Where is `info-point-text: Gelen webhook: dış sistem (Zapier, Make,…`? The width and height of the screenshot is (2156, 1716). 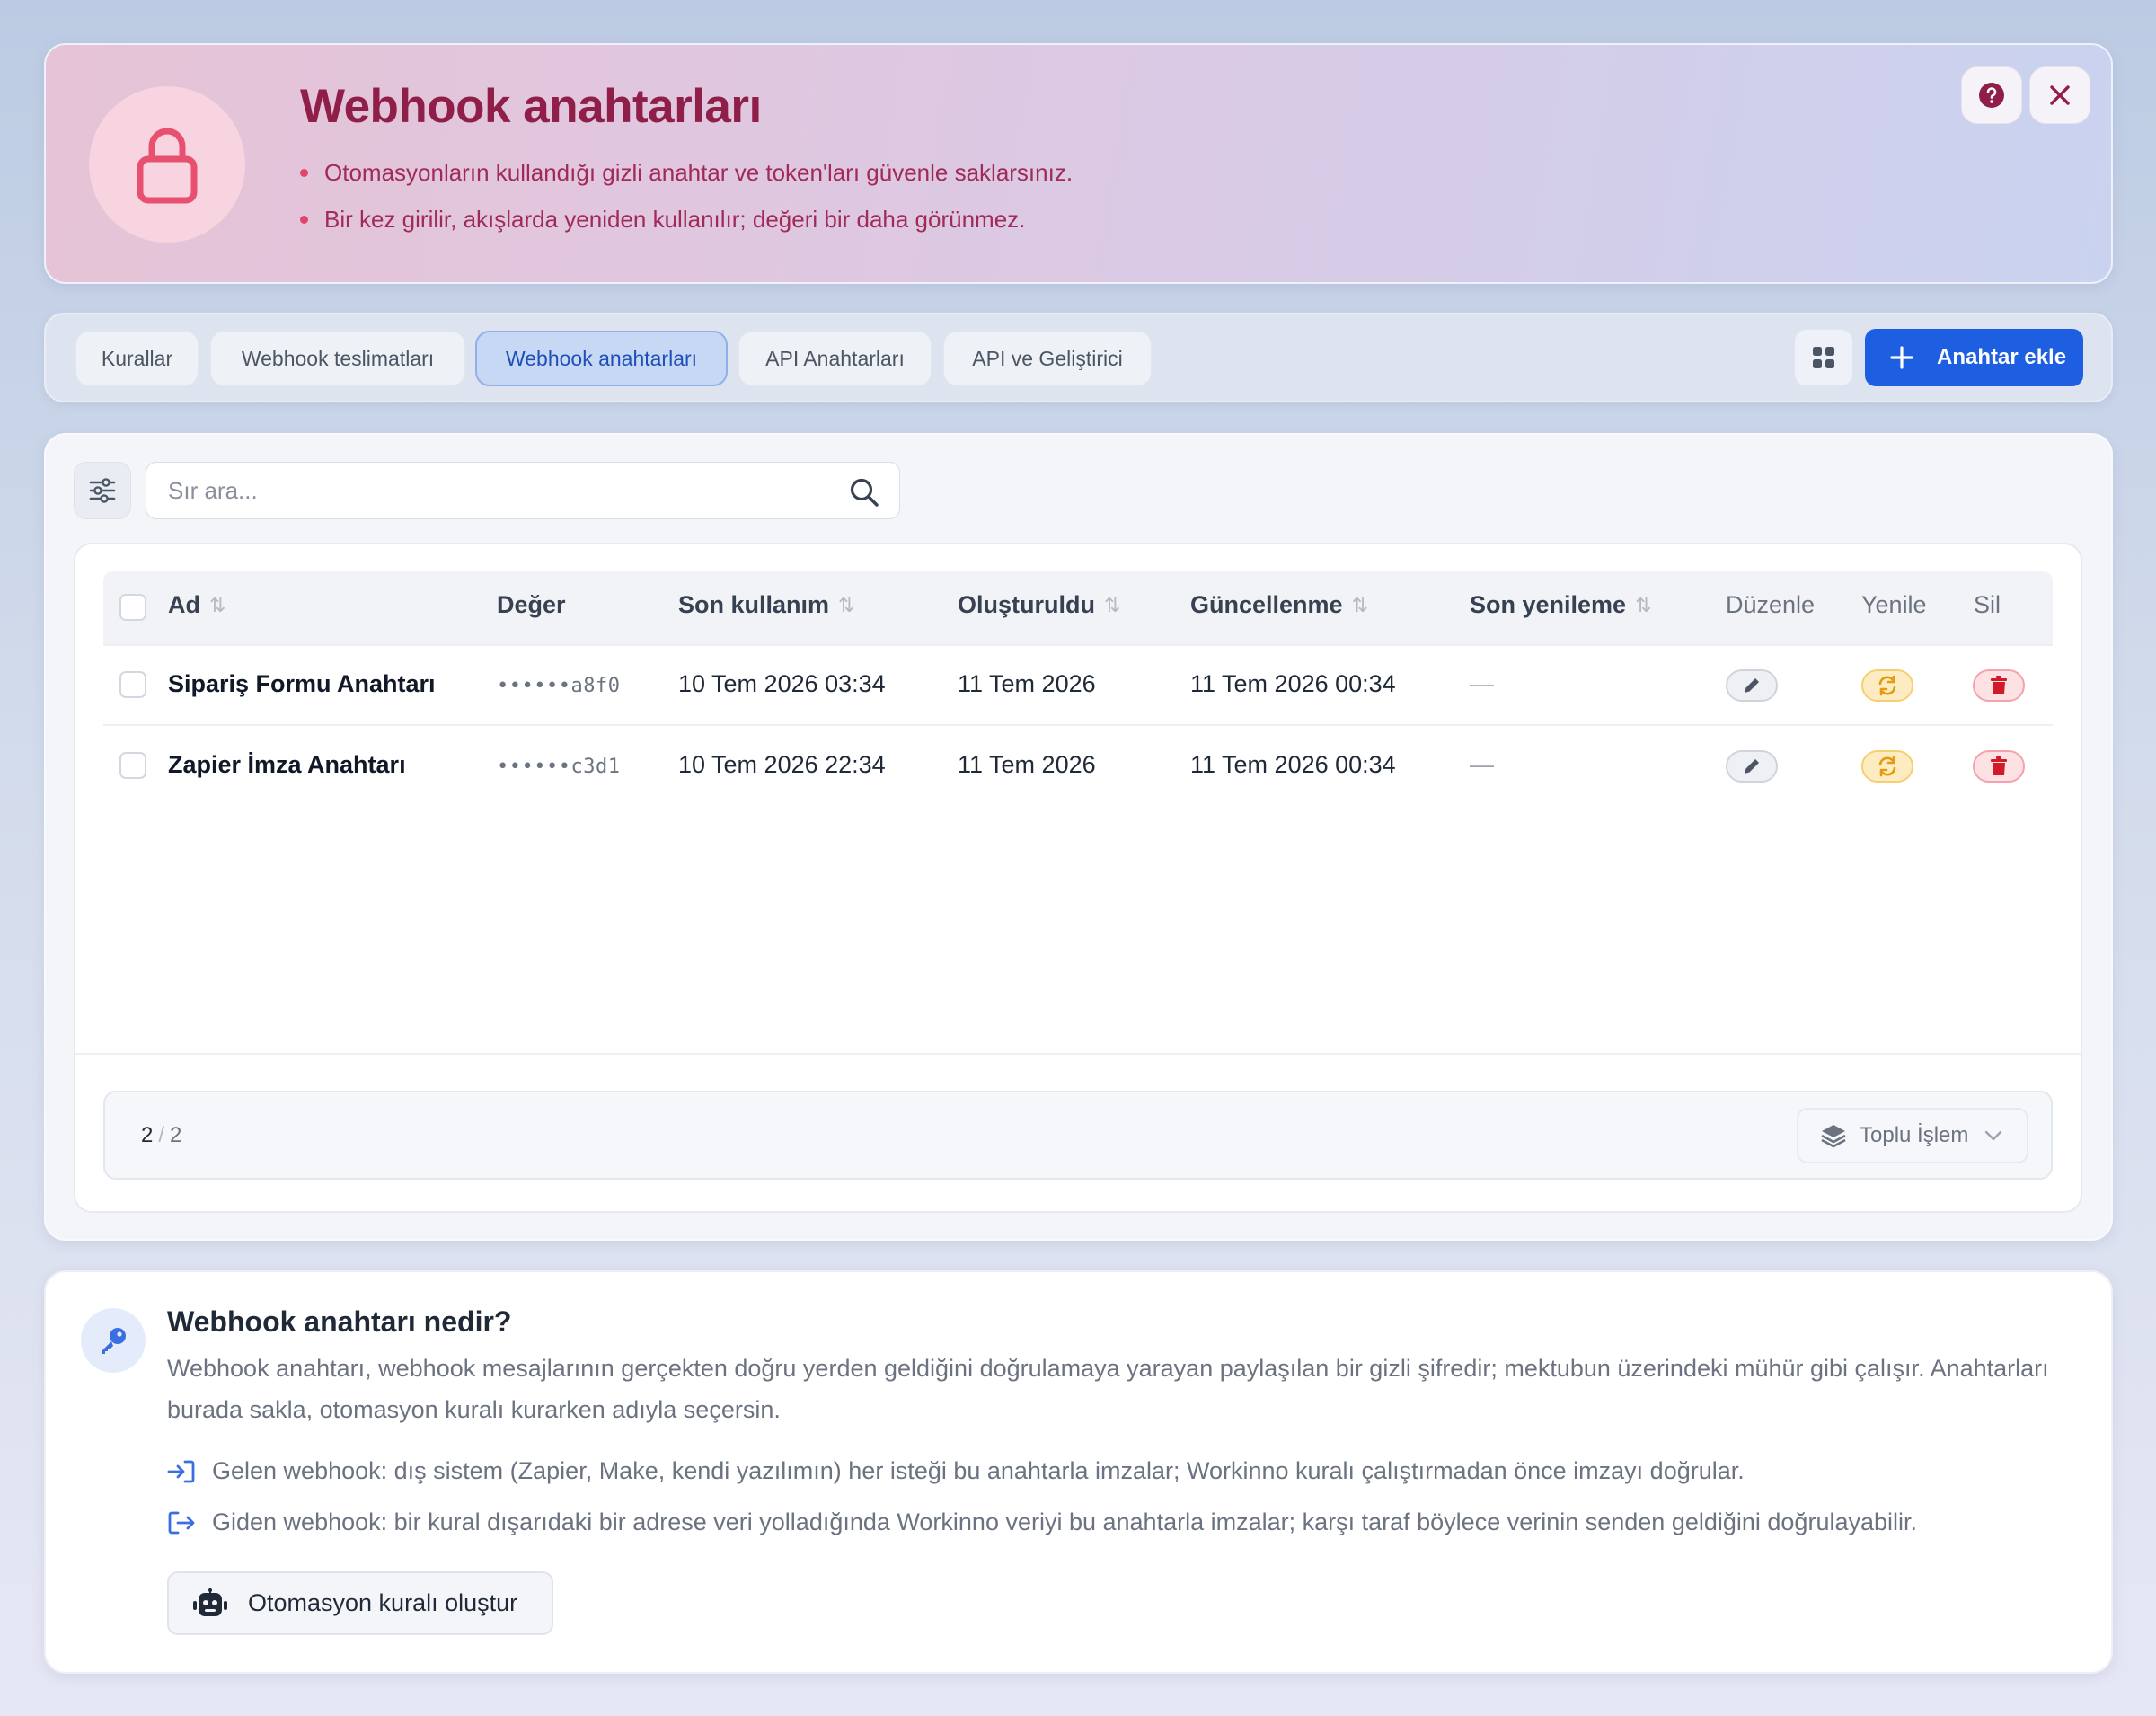
info-point-text: Gelen webhook: dış sistem (Zapier, Make,… is located at coordinates (978, 1471).